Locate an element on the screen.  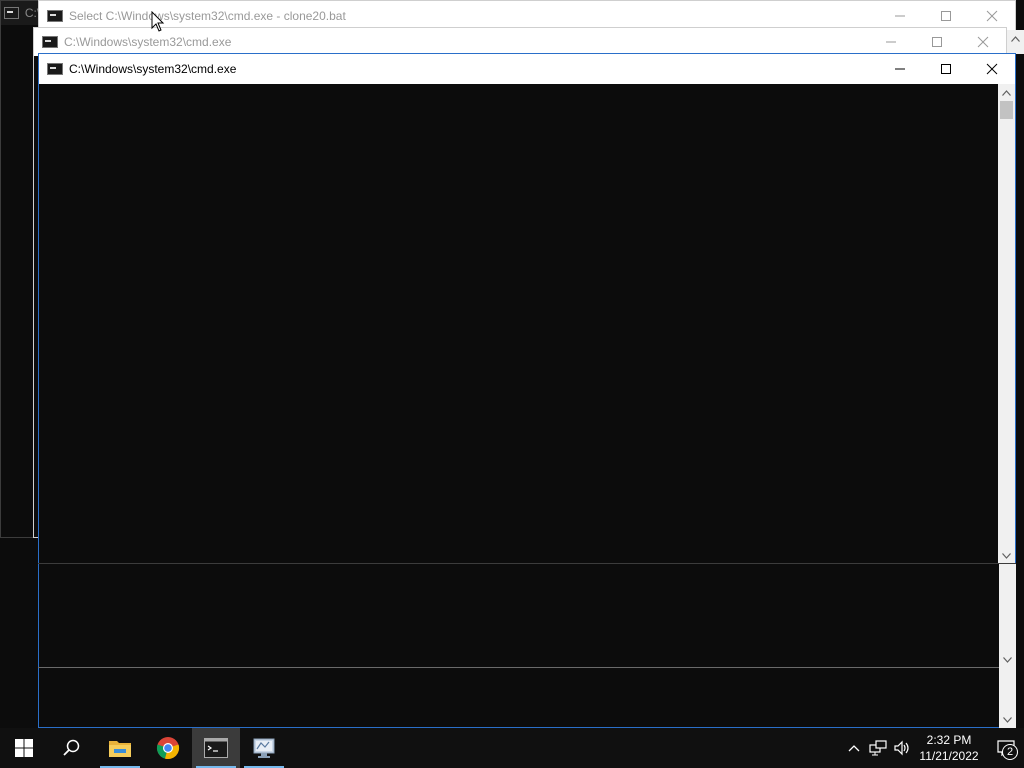
taskbar-file-explorer is located at coordinates (120, 748).